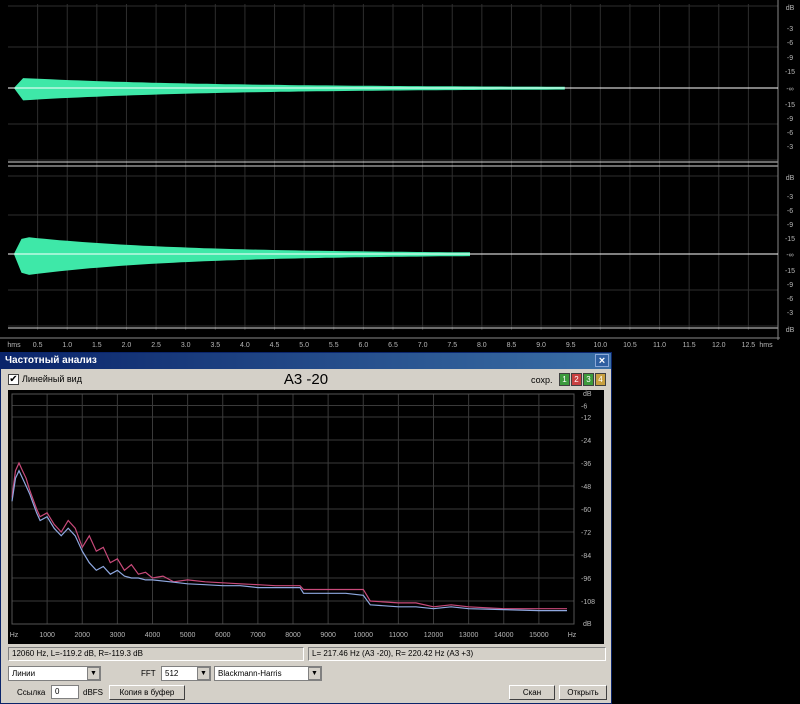  What do you see at coordinates (588, 379) in the screenshot?
I see `save-slot-3-button: 3` at bounding box center [588, 379].